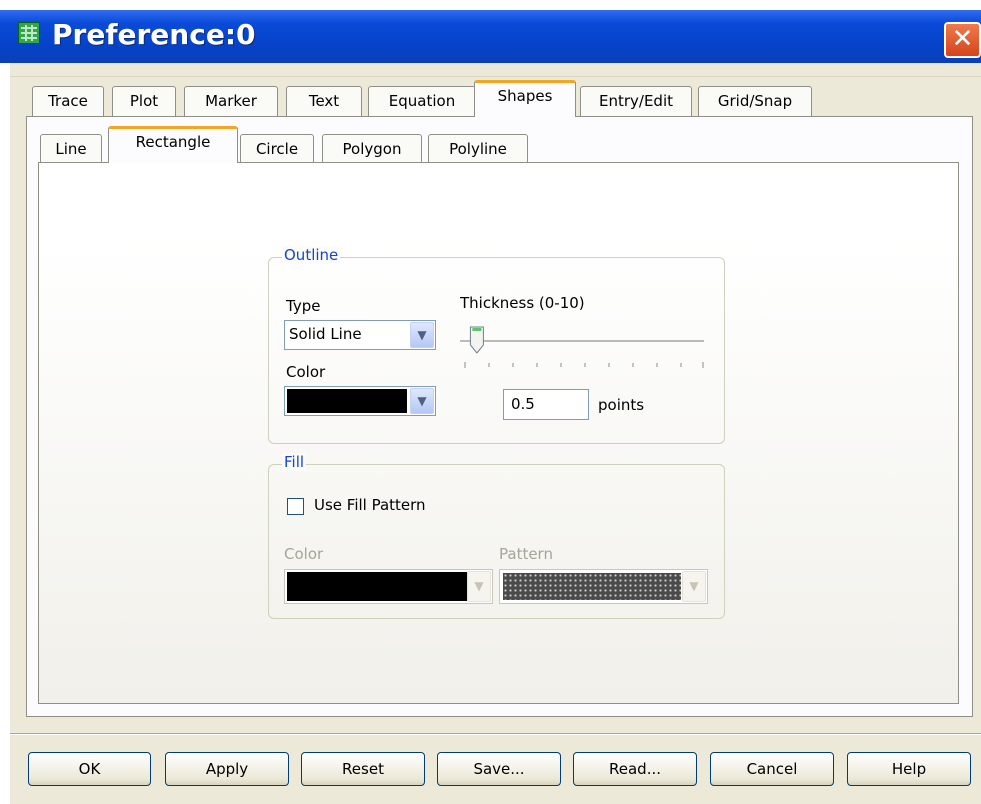 The image size is (981, 804). Describe the element at coordinates (755, 101) in the screenshot. I see `tab-grid-snap: Grid/Snap` at that location.